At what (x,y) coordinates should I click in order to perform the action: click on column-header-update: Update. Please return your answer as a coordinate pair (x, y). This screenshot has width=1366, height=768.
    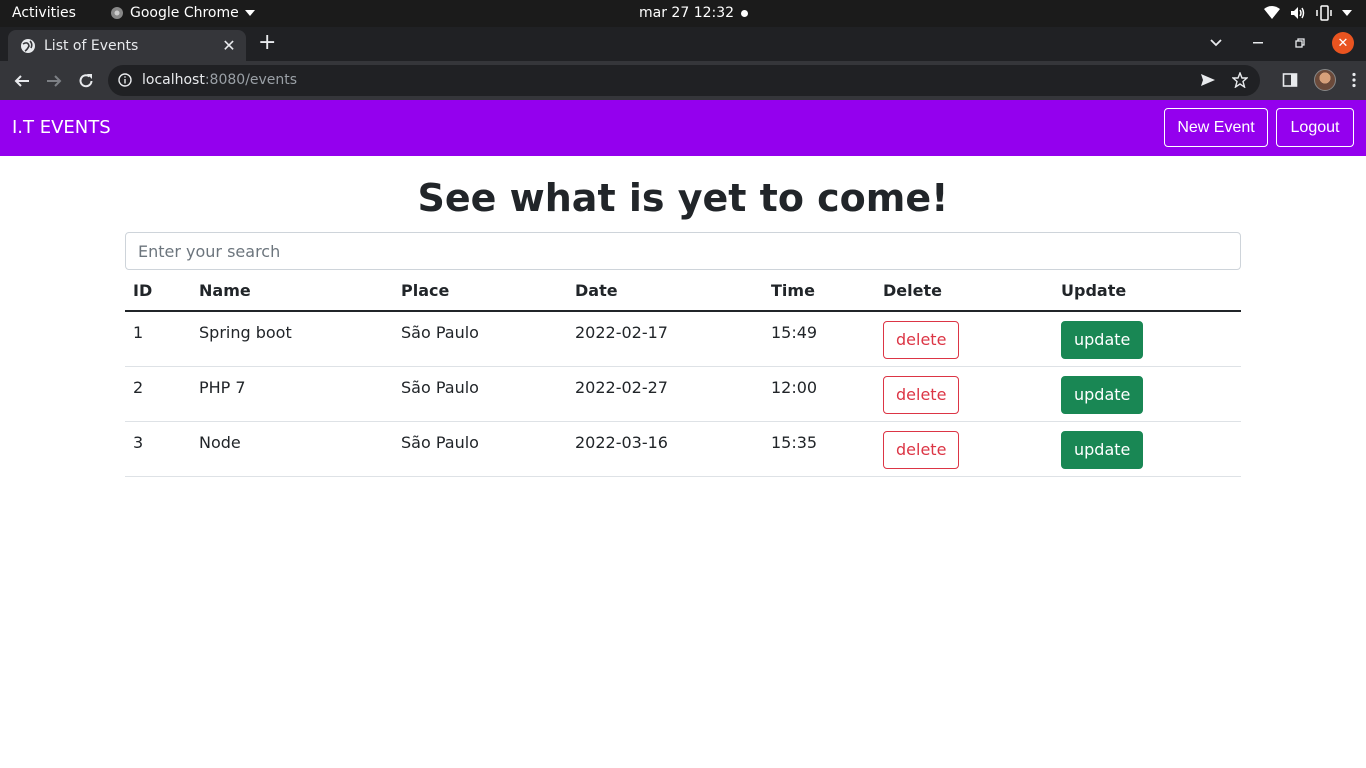
    Looking at the image, I should click on (1147, 291).